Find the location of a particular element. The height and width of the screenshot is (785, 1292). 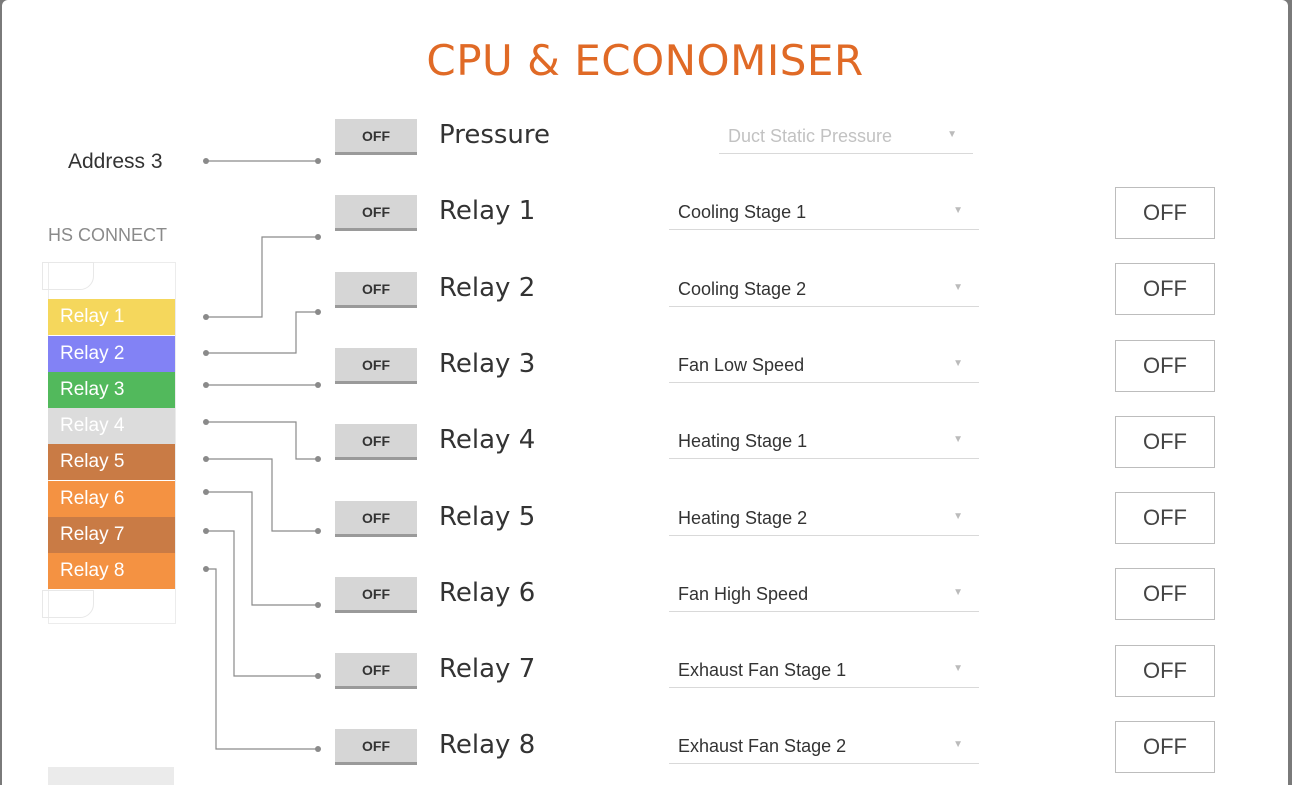

relay-8-toggle-button: OFF is located at coordinates (376, 747).